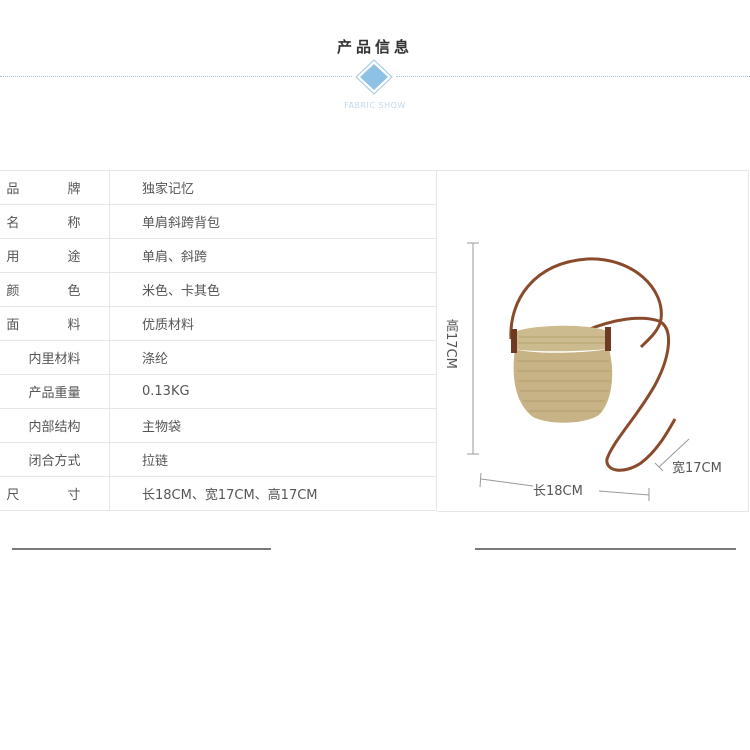  I want to click on spec-key-brand: 品 牌, so click(55, 187).